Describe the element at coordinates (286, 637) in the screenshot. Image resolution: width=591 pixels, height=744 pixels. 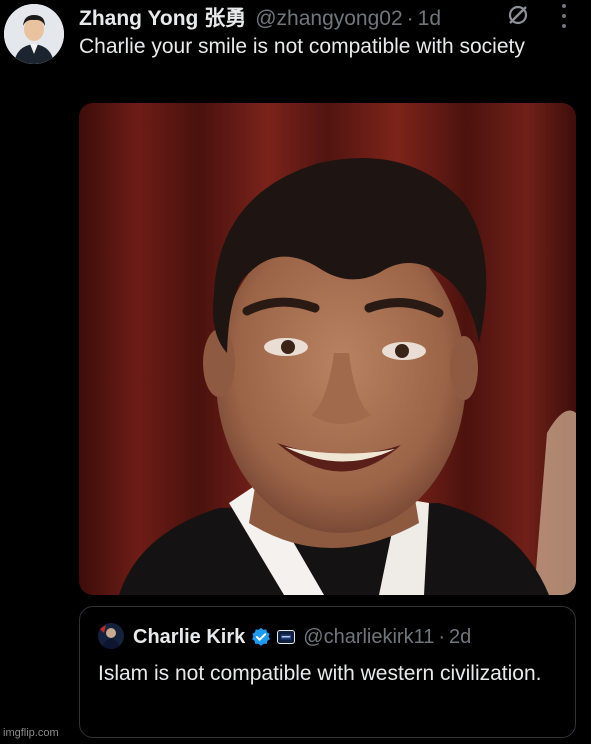
I see `affiliation-badge-icon` at that location.